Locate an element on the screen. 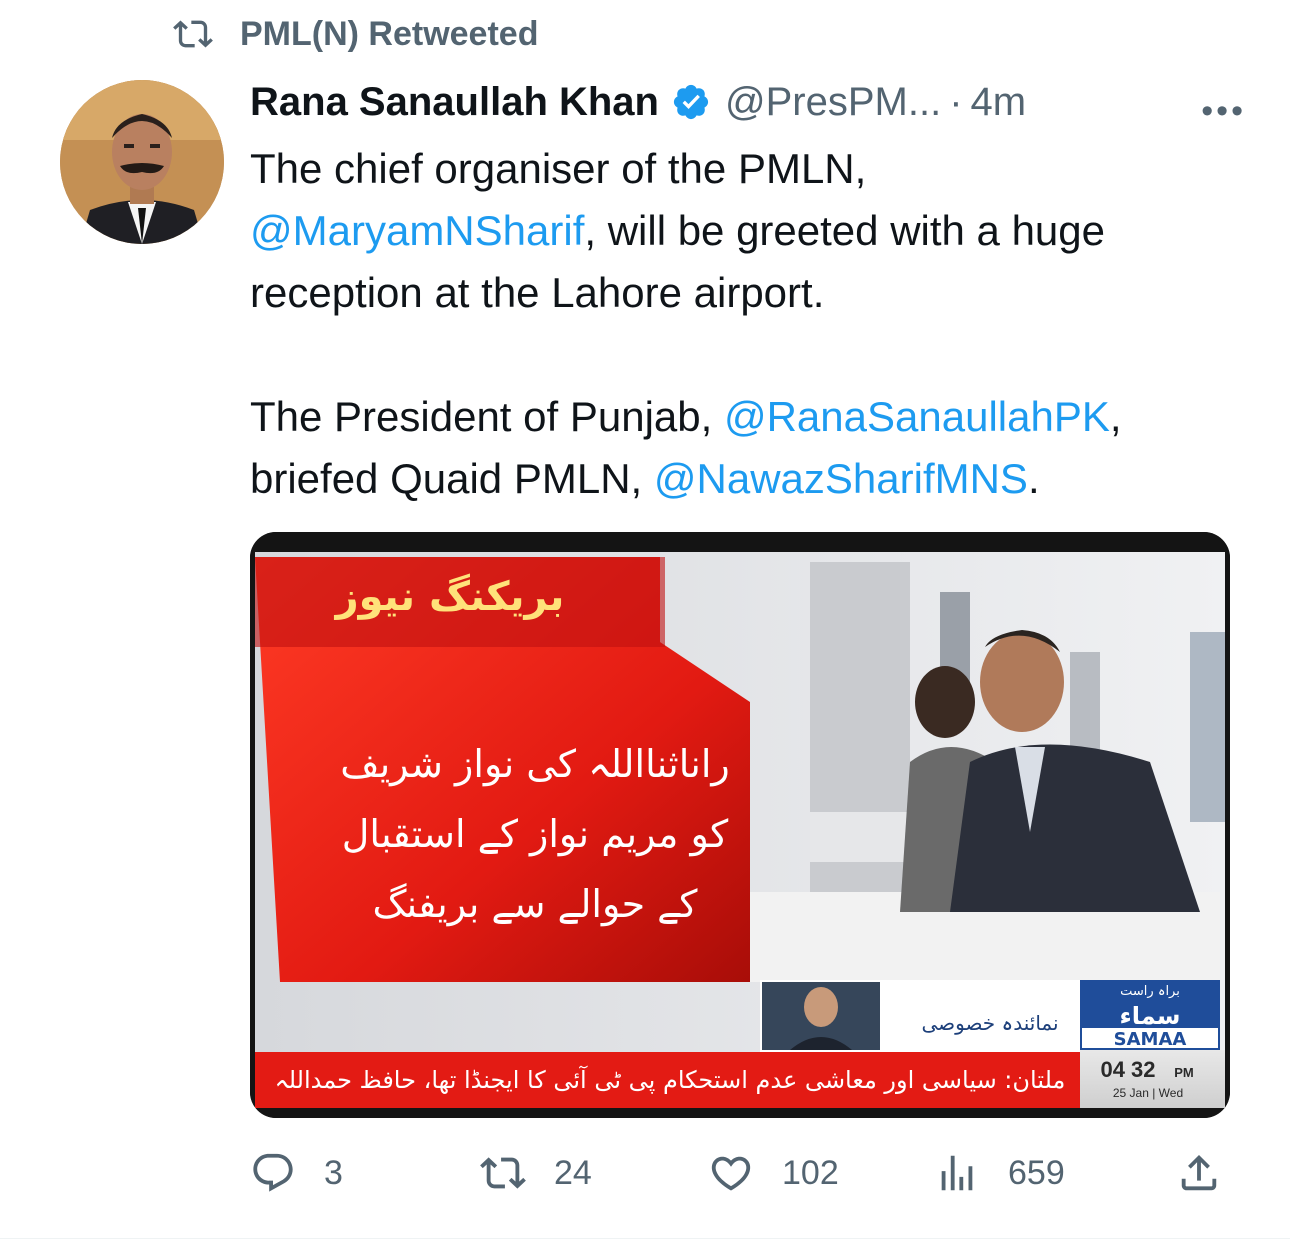  clock-ampm: PM is located at coordinates (1184, 1072).